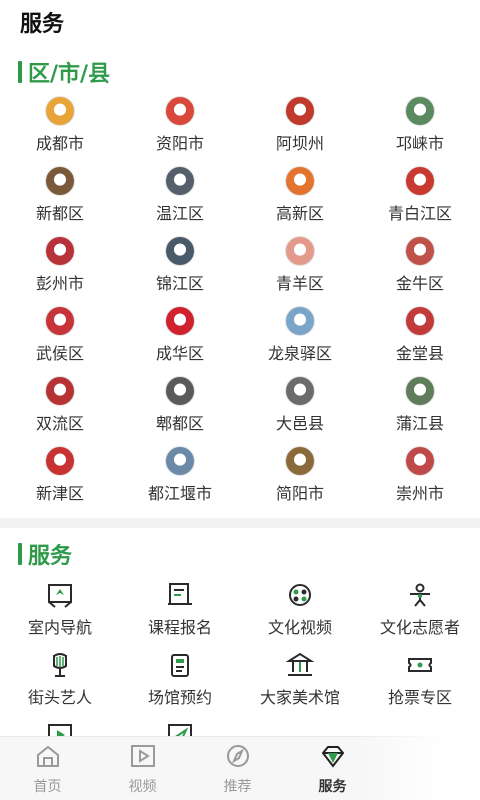 This screenshot has width=480, height=800. I want to click on xinjin-emblem-icon, so click(60, 461).